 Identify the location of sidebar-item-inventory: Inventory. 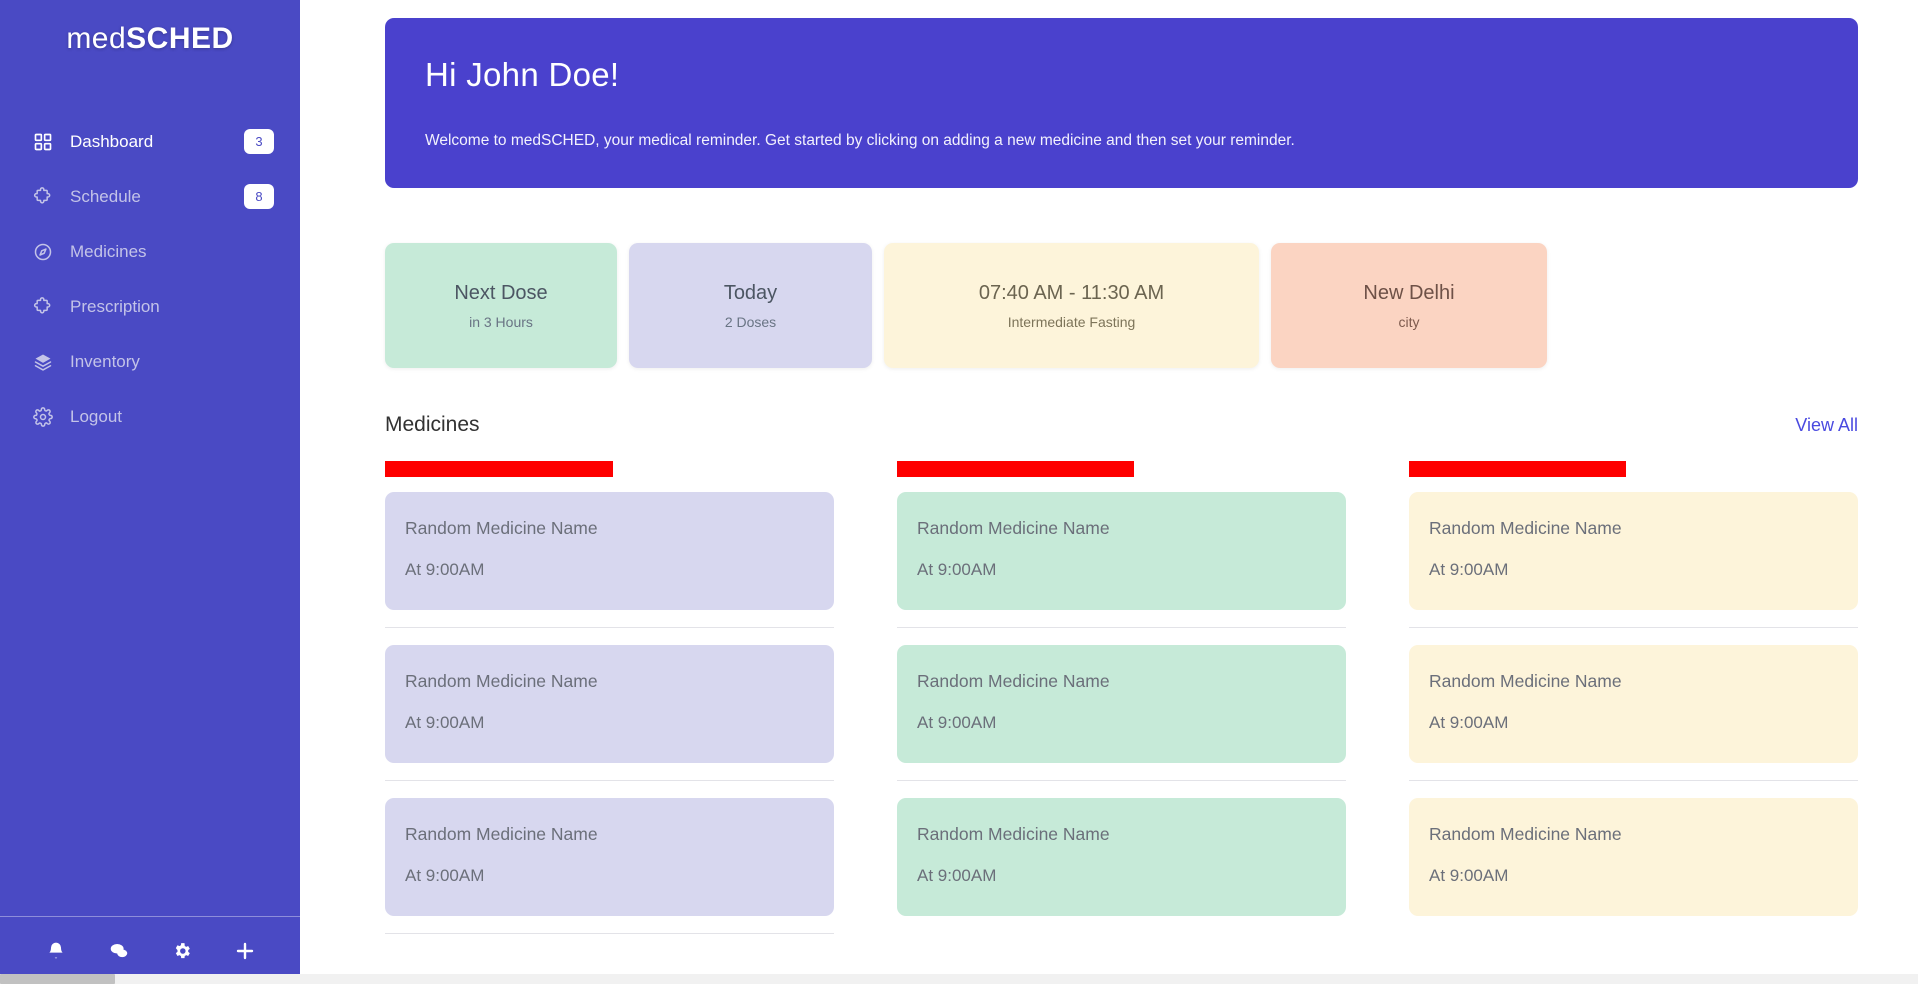
(150, 361).